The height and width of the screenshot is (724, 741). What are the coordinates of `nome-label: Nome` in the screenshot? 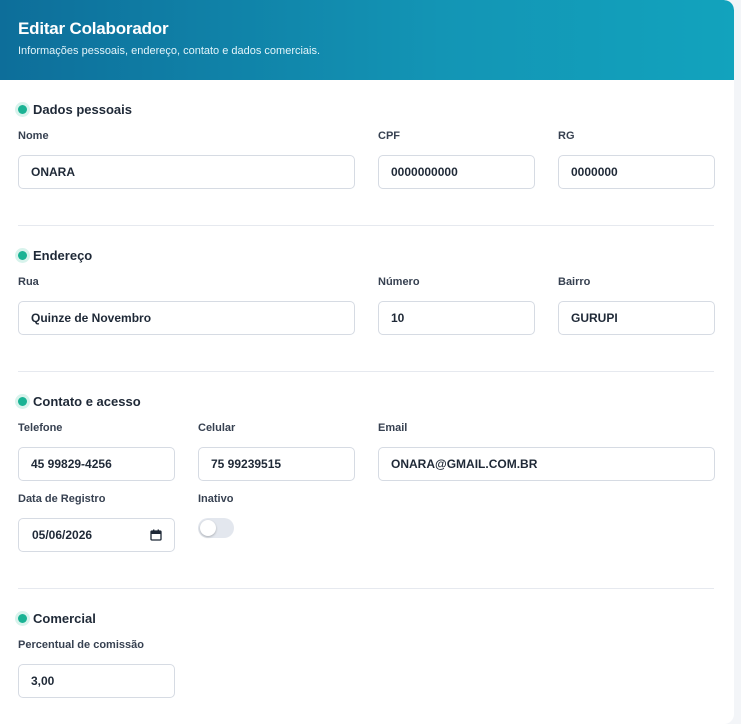 It's located at (33, 136).